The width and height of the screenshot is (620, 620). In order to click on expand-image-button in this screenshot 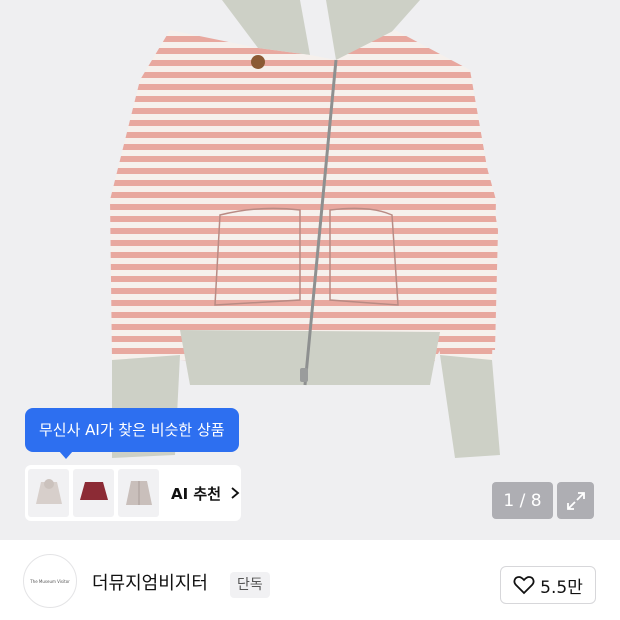, I will do `click(575, 500)`.